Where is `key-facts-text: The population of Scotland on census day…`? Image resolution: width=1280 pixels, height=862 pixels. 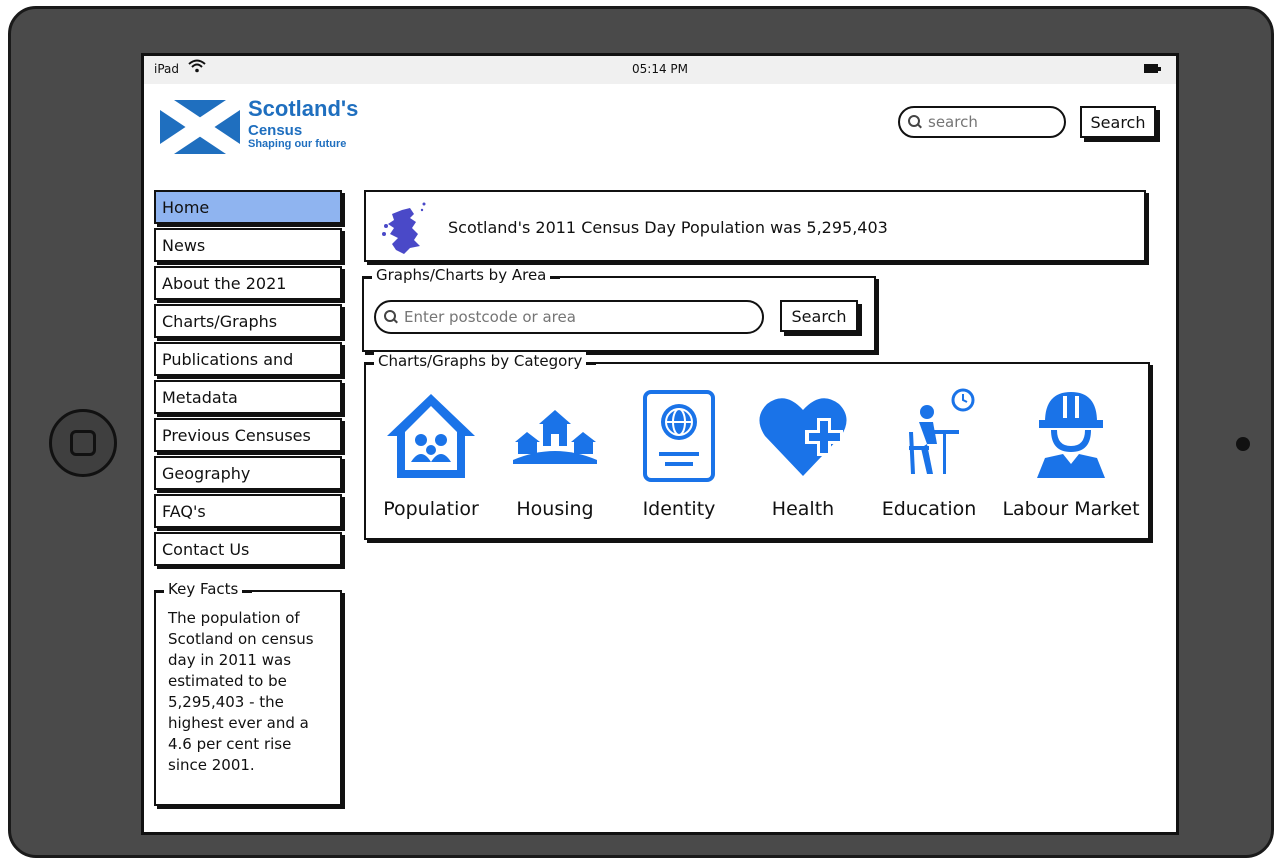
key-facts-text: The population of Scotland on census day… is located at coordinates (241, 691).